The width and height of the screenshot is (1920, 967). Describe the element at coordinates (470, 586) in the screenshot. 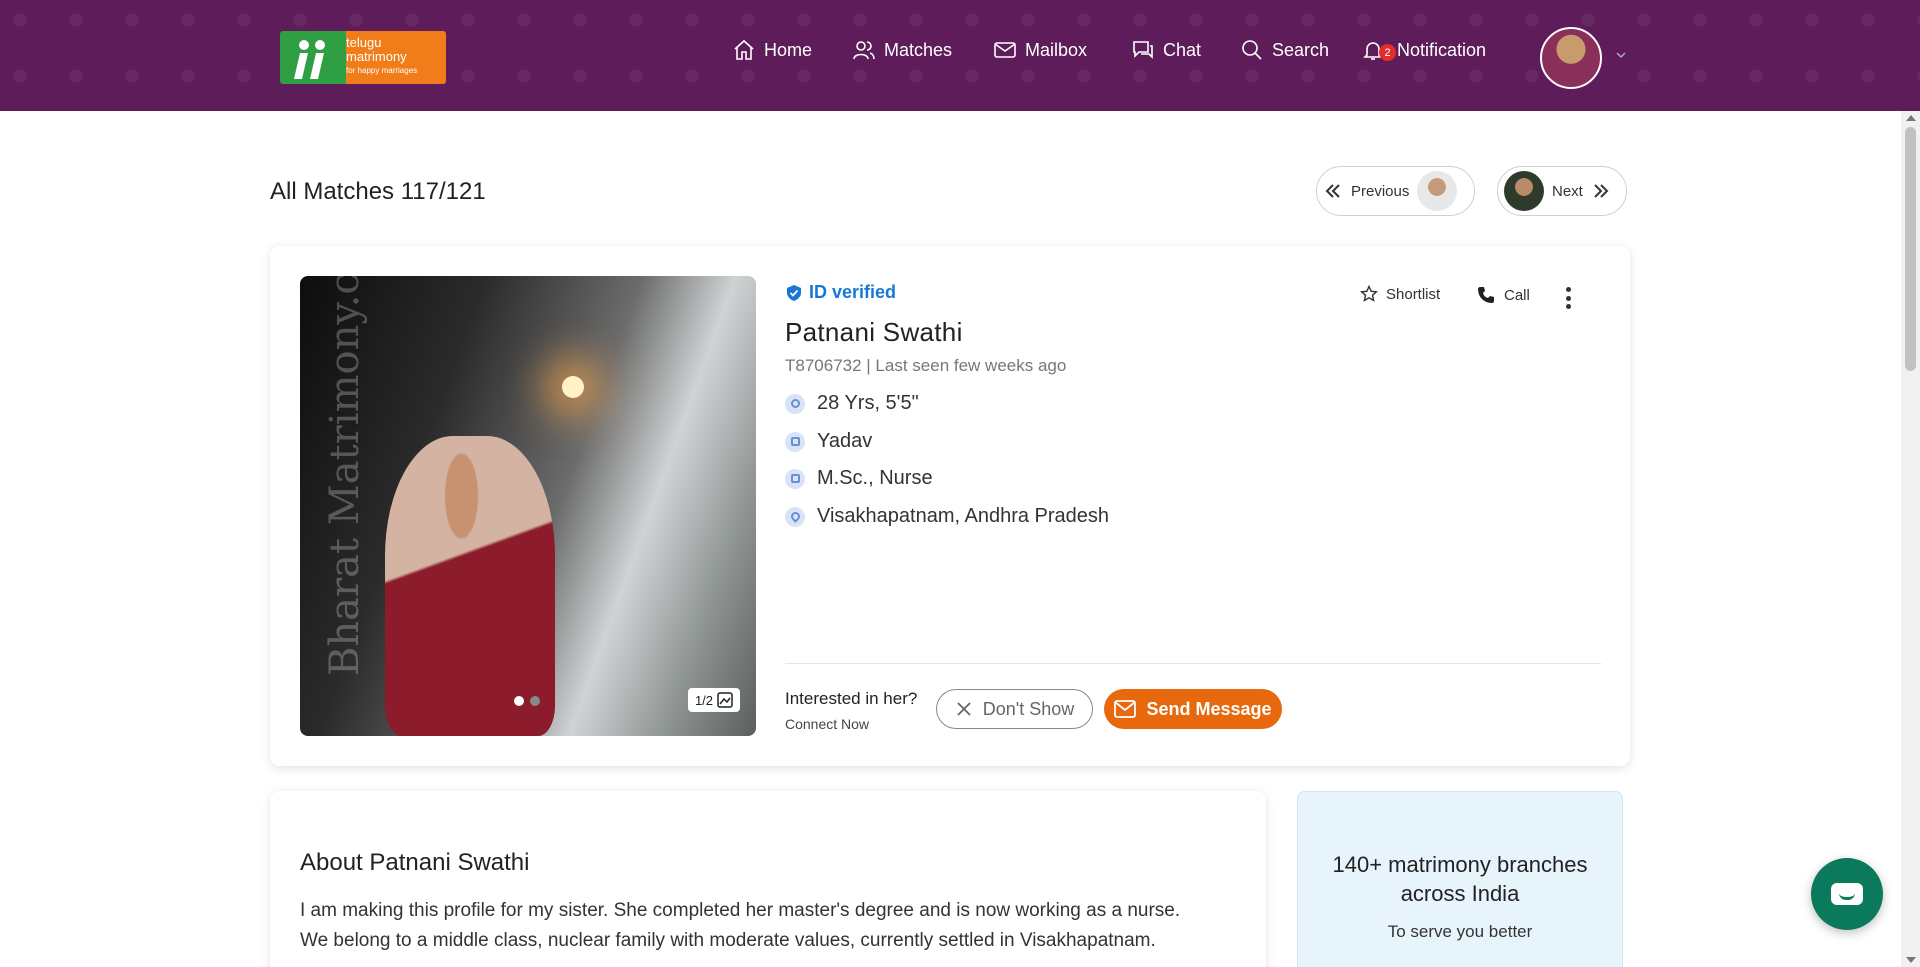

I see `photo-person` at that location.